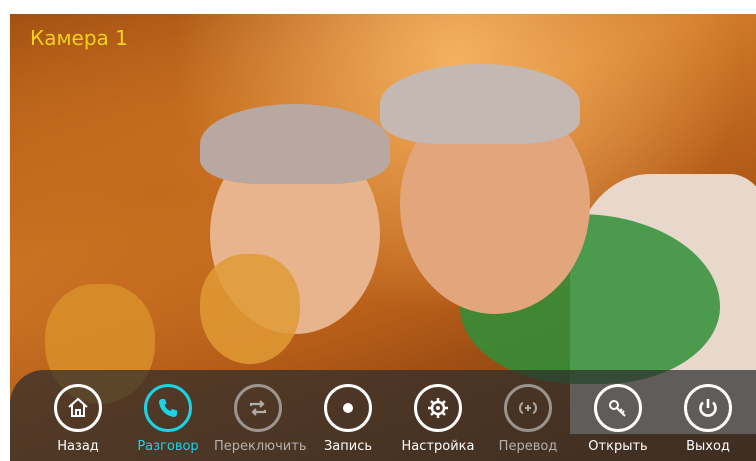 The width and height of the screenshot is (756, 461). I want to click on back-button: Назад, so click(78, 422).